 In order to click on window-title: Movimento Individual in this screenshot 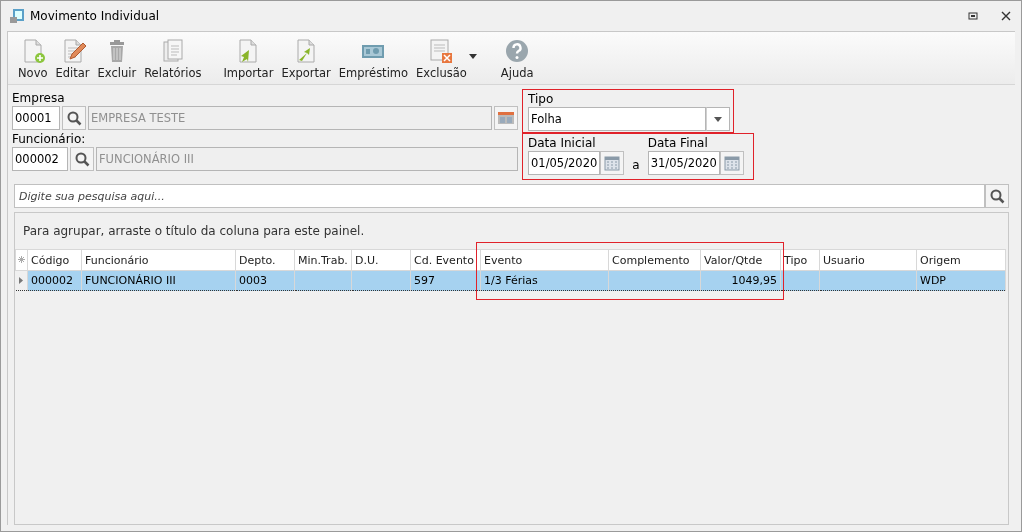, I will do `click(95, 16)`.